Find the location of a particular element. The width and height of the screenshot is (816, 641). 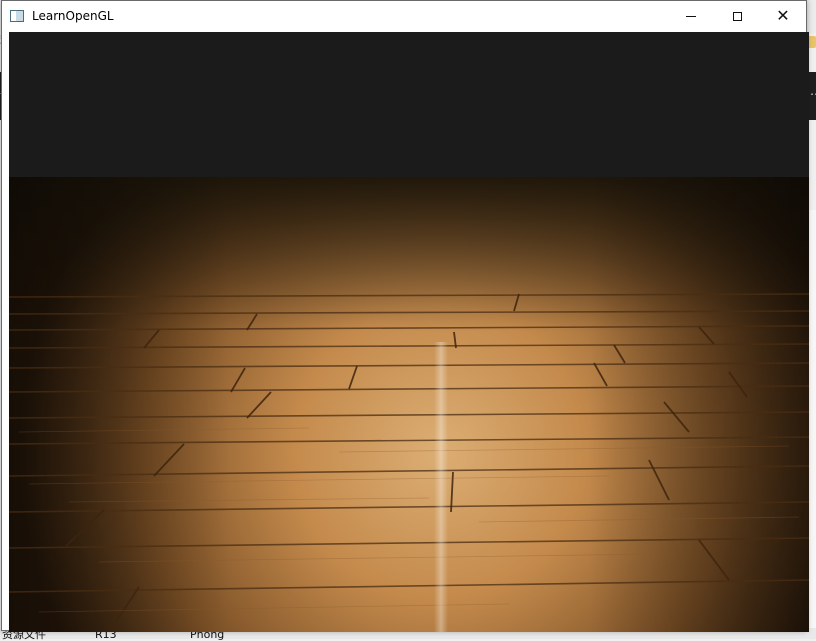

maximize-icon is located at coordinates (737, 16).